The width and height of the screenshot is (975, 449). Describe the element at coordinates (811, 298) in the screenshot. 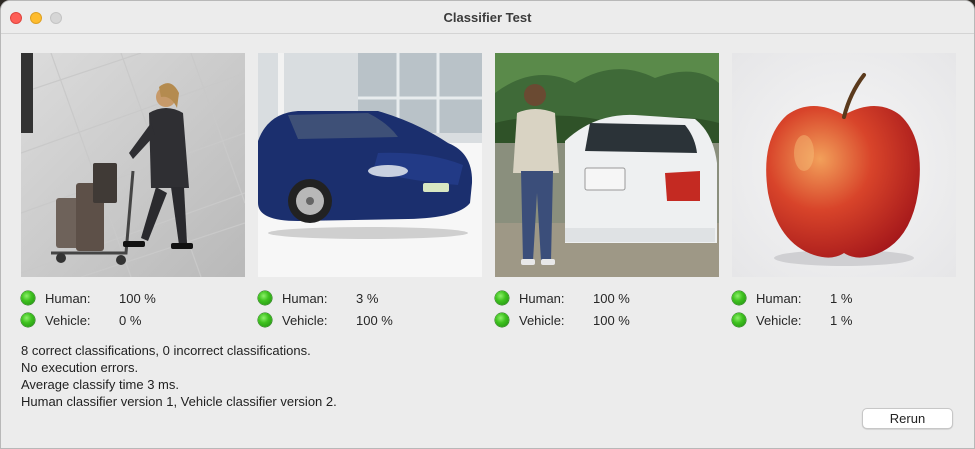

I see `human-result-row: Human: 1 %` at that location.